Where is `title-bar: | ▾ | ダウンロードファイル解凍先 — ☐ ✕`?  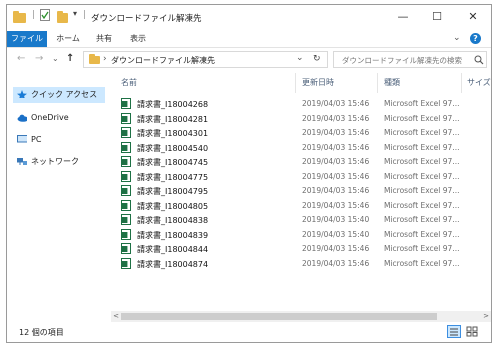 title-bar: | ▾ | ダウンロードファイル解凍先 — ☐ ✕ is located at coordinates (249, 18).